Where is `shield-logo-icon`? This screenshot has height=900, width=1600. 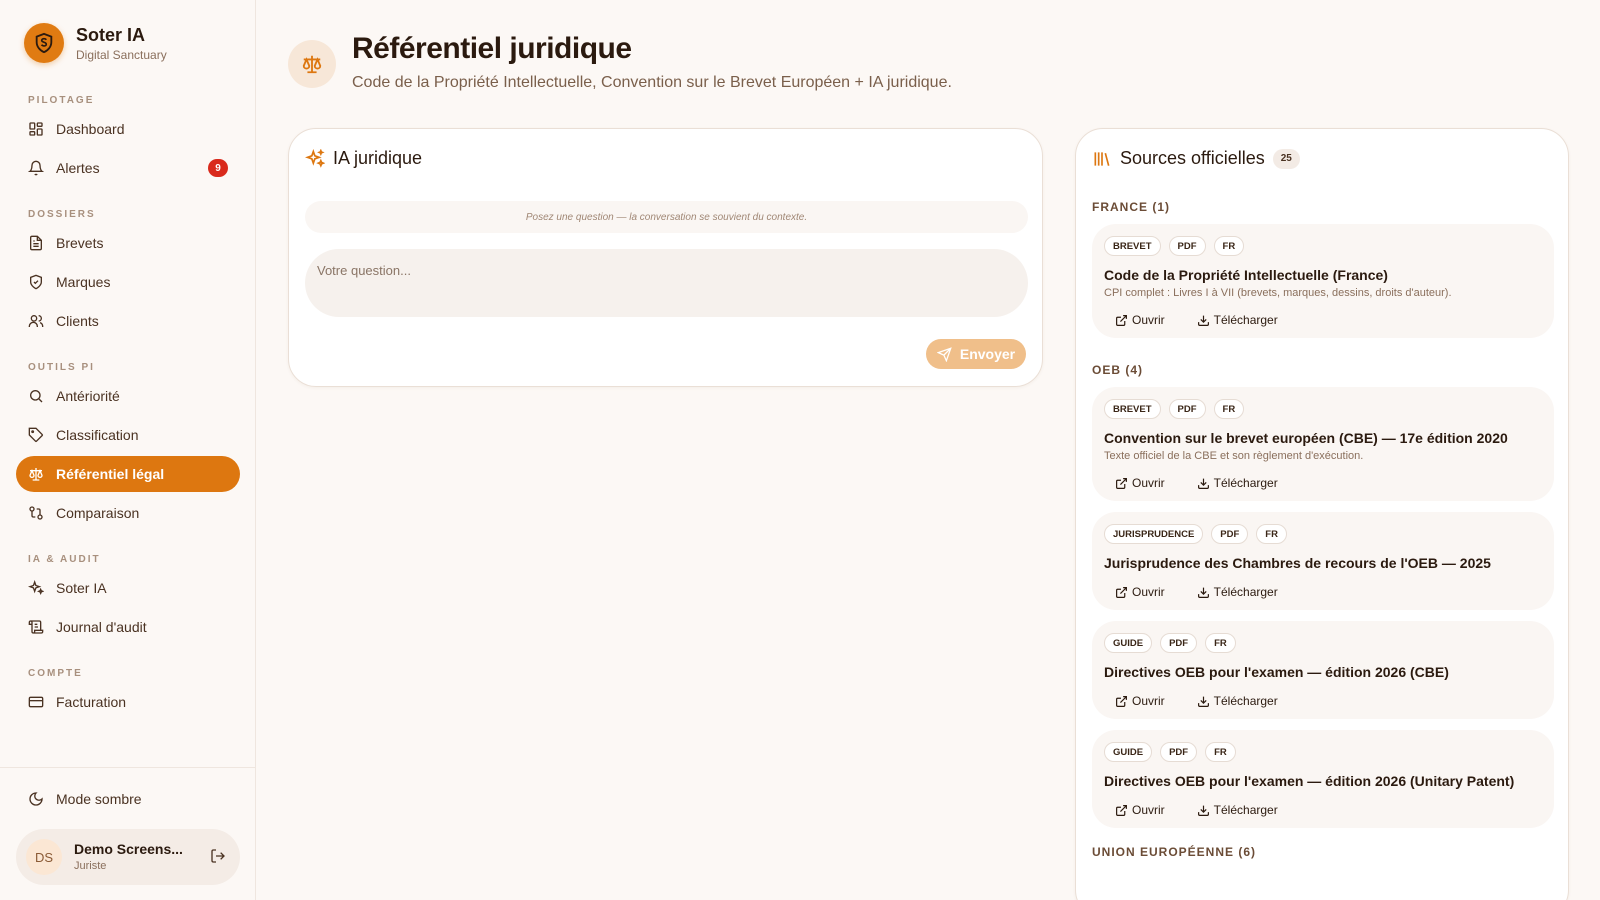
shield-logo-icon is located at coordinates (44, 43).